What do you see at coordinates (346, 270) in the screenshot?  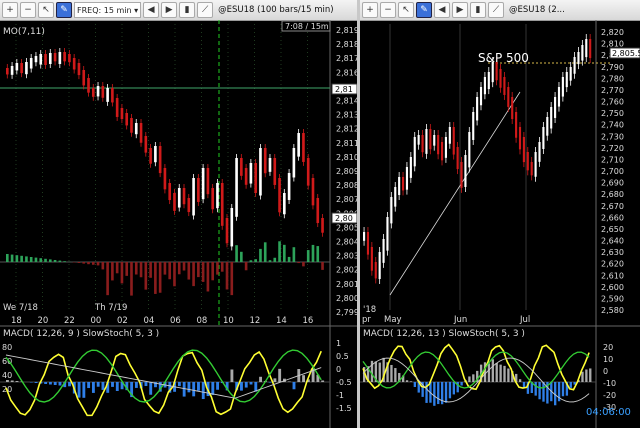 I see `price-tick-label: 2,802` at bounding box center [346, 270].